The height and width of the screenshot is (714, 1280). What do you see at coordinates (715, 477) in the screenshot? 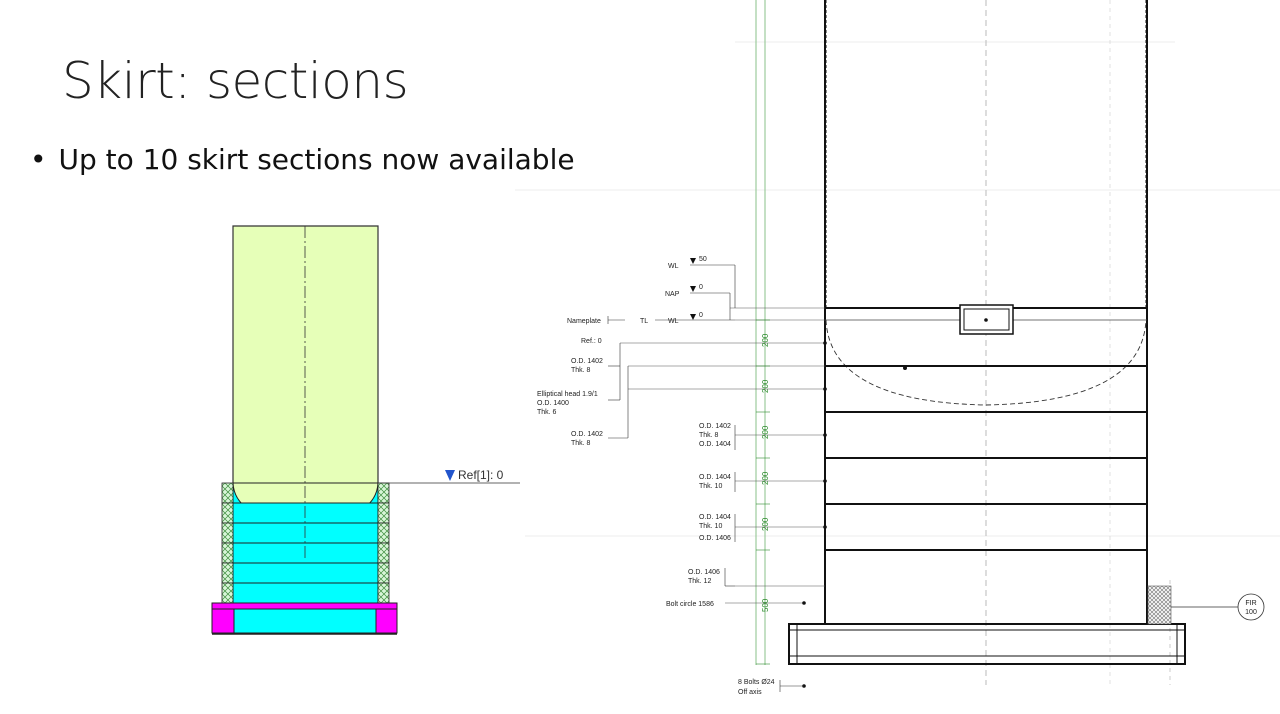
I see `skirt-2-line1: O.D. 1404` at bounding box center [715, 477].